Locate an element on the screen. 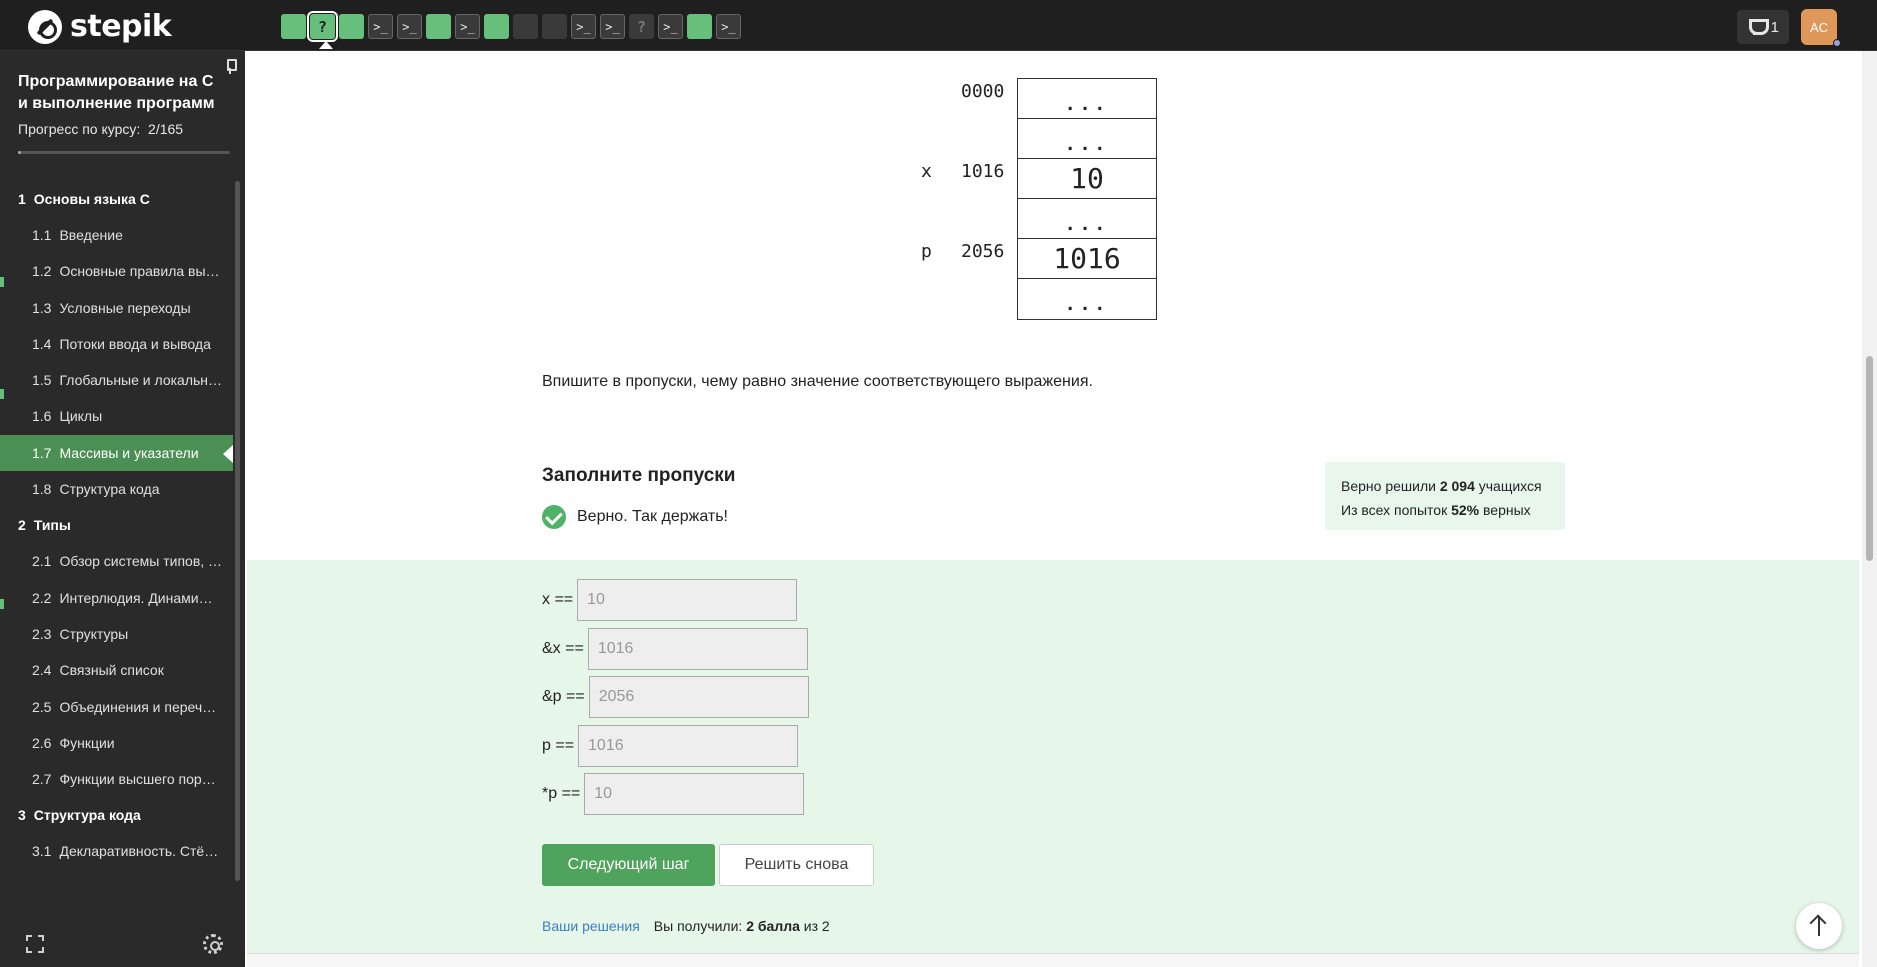  solve-again-button: Решить снова is located at coordinates (796, 865).